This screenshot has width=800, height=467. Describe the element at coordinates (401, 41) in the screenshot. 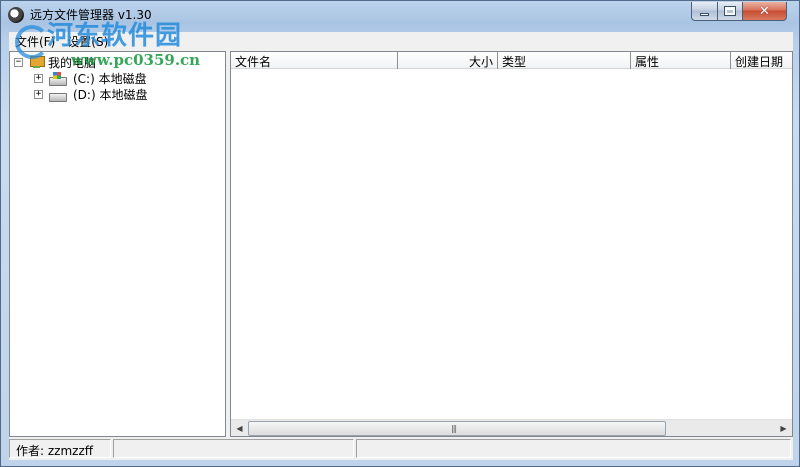

I see `menu-bar: 文件(F) 设置(S)` at that location.